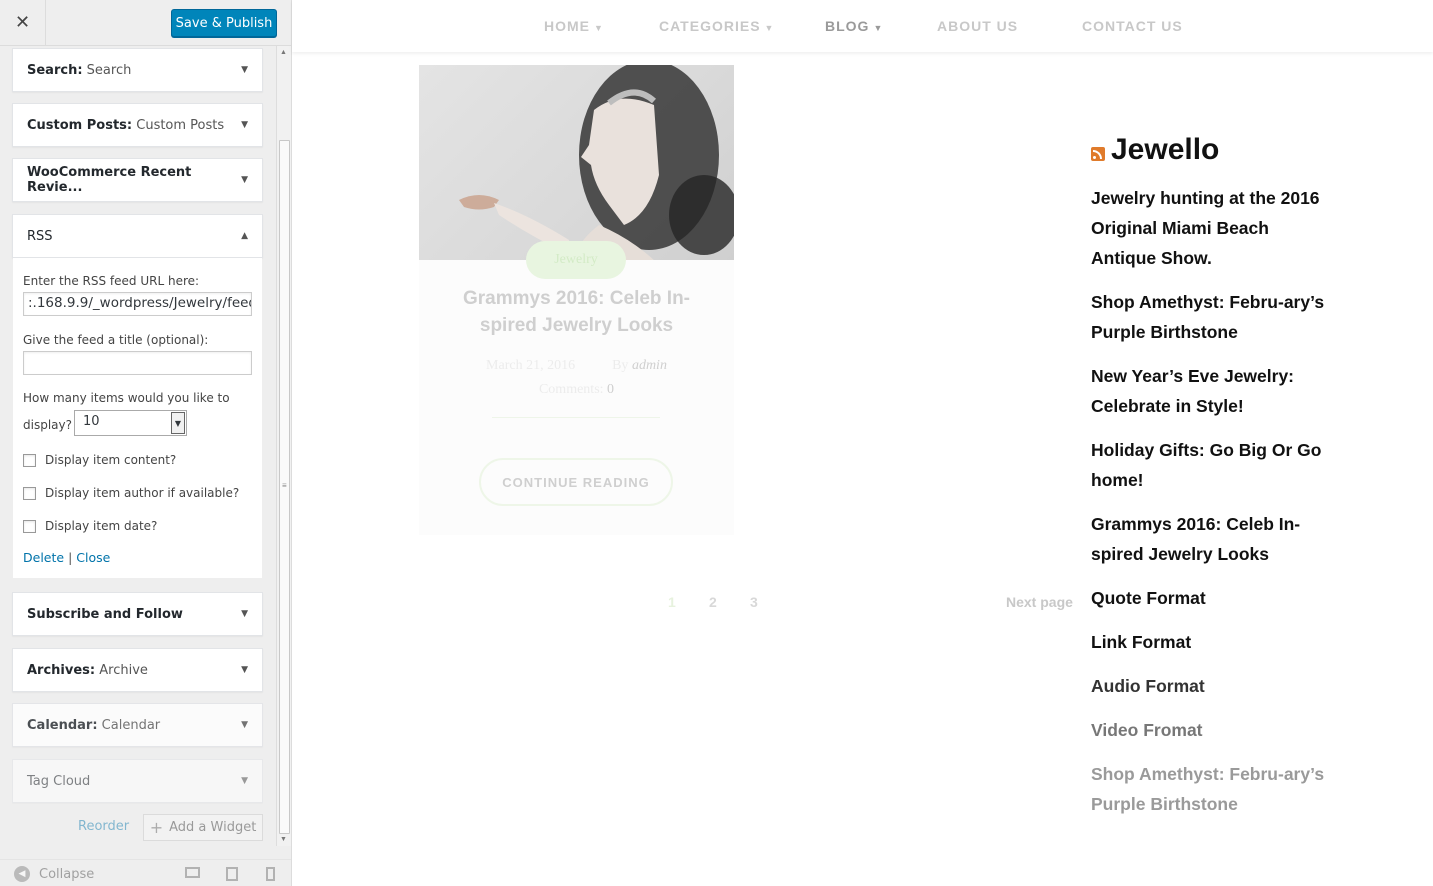 The image size is (1433, 886). Describe the element at coordinates (1211, 642) in the screenshot. I see `rss-item: Link Format` at that location.